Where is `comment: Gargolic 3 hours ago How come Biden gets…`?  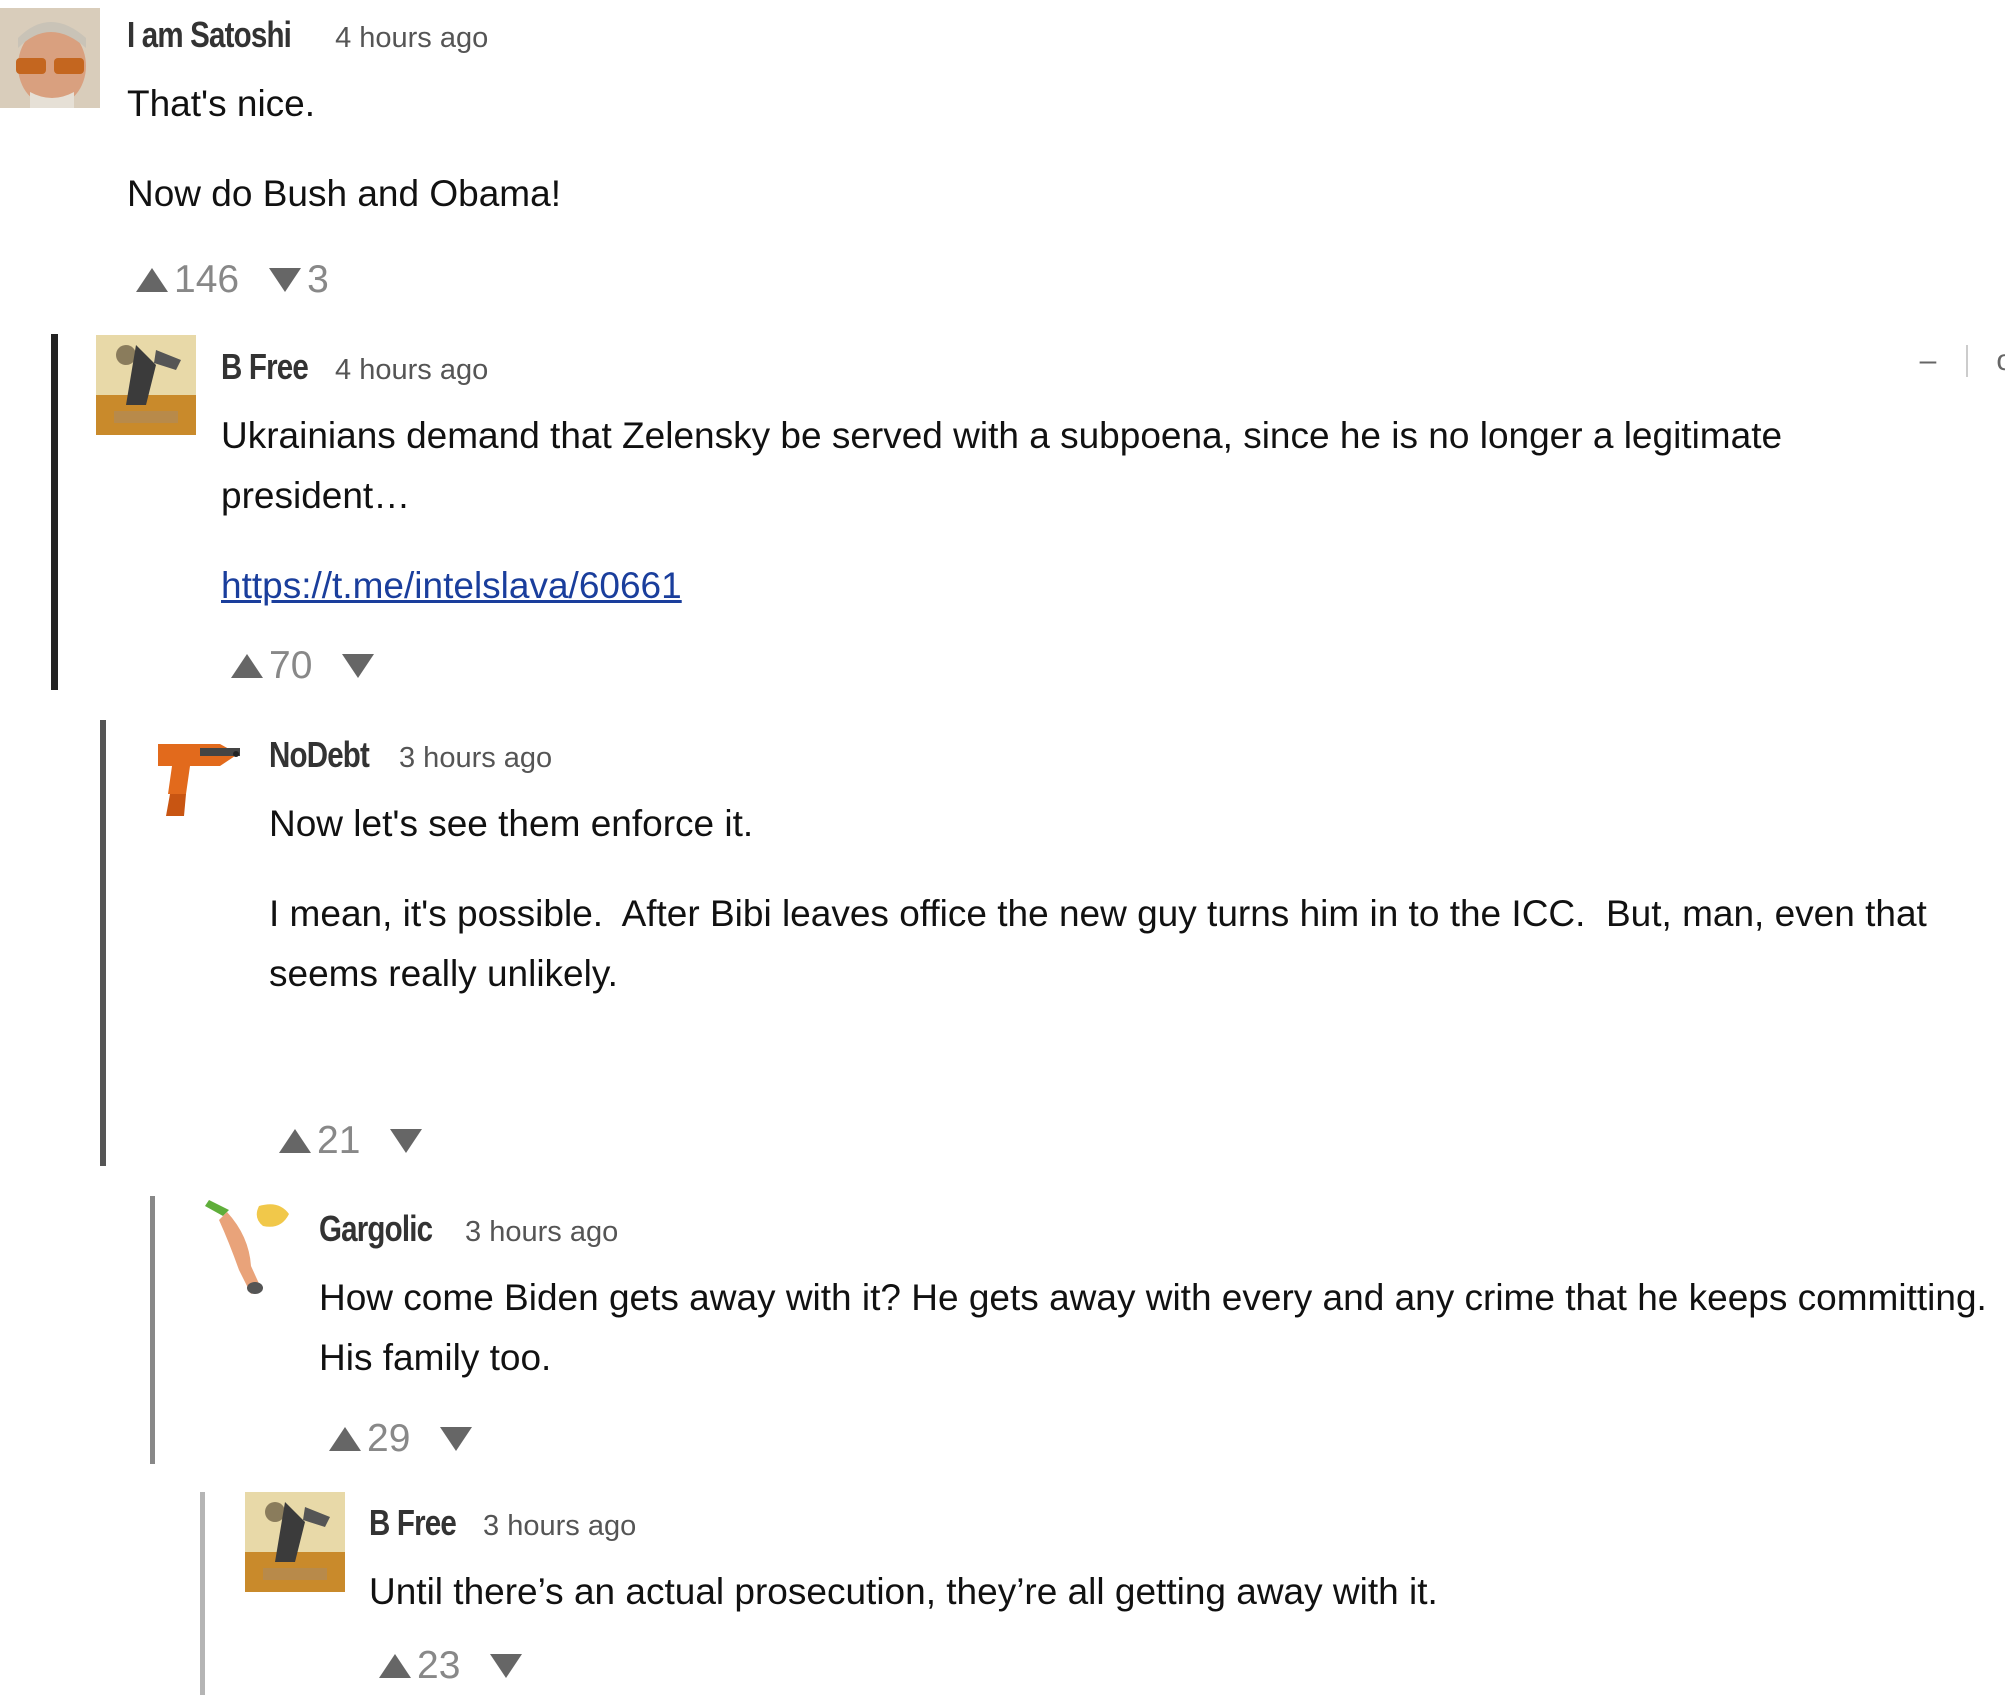 comment: Gargolic 3 hours ago How come Biden gets… is located at coordinates (1077, 1330).